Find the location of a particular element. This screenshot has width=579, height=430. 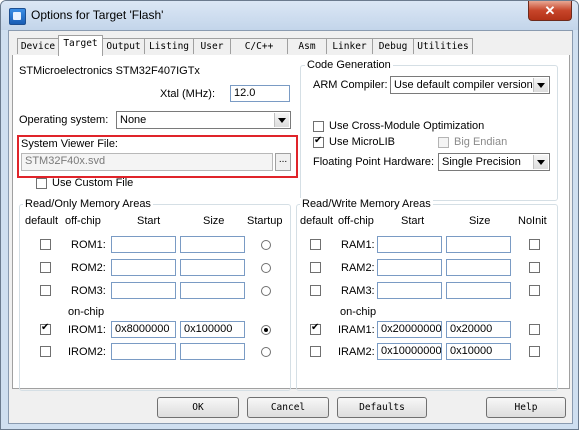

tab-target: Target is located at coordinates (80, 45).